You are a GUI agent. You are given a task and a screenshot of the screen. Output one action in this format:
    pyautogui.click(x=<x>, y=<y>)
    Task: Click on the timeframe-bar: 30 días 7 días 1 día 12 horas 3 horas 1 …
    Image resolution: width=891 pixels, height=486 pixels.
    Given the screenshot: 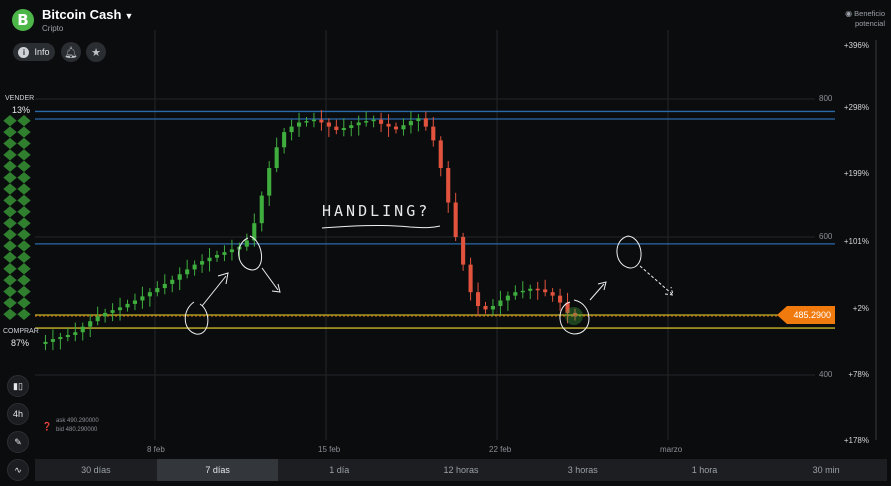 What is the action you would take?
    pyautogui.click(x=461, y=470)
    